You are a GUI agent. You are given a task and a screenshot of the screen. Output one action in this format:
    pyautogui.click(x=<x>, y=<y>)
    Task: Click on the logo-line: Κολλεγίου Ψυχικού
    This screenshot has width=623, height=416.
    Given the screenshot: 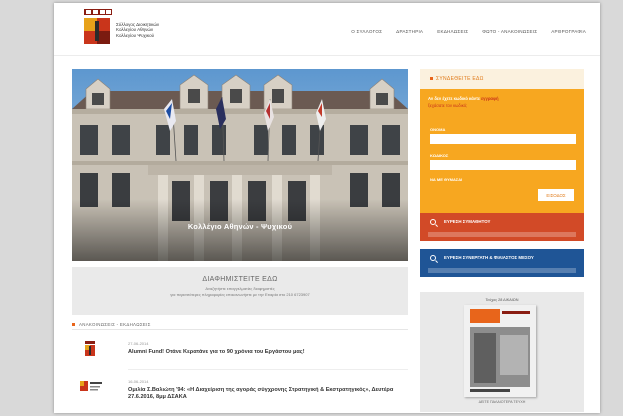 What is the action you would take?
    pyautogui.click(x=135, y=35)
    